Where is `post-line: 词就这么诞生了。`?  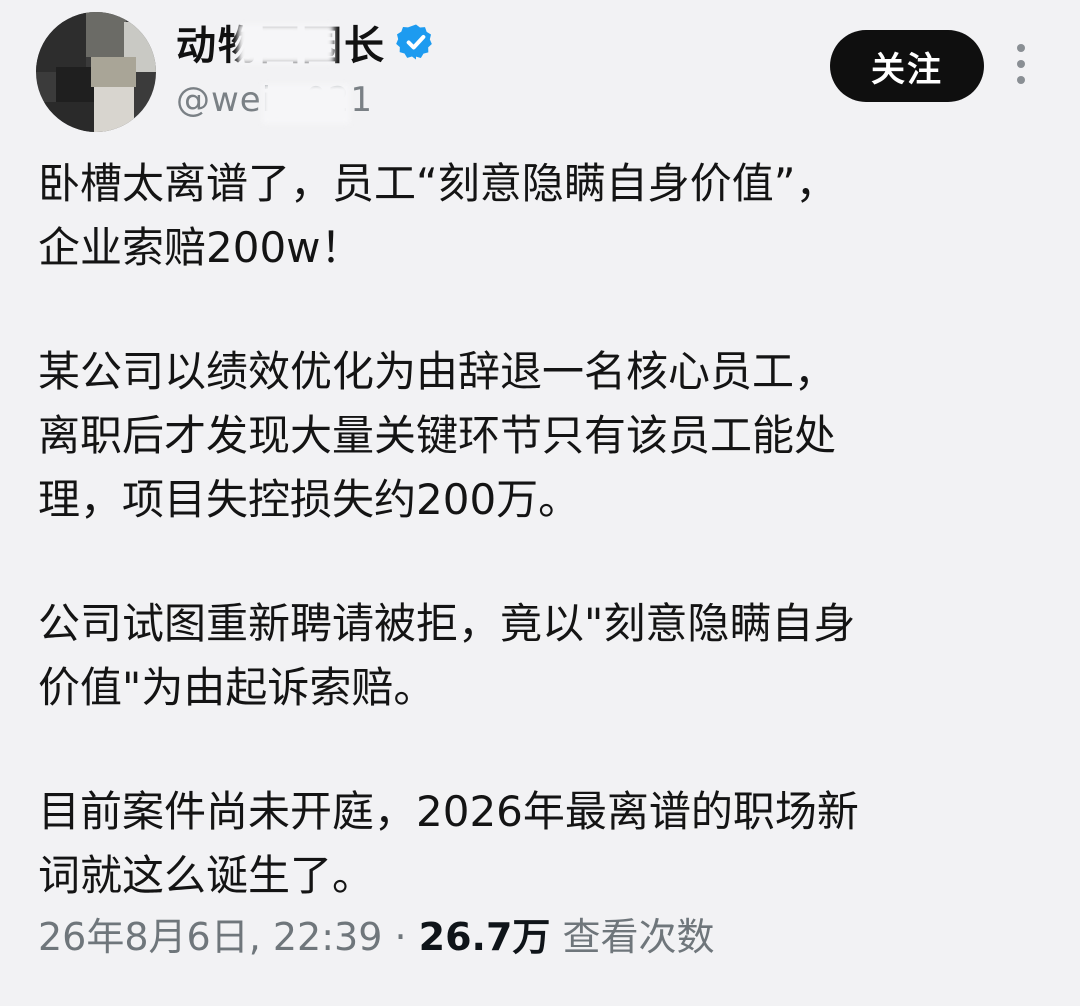 post-line: 词就这么诞生了。 is located at coordinates (206, 875).